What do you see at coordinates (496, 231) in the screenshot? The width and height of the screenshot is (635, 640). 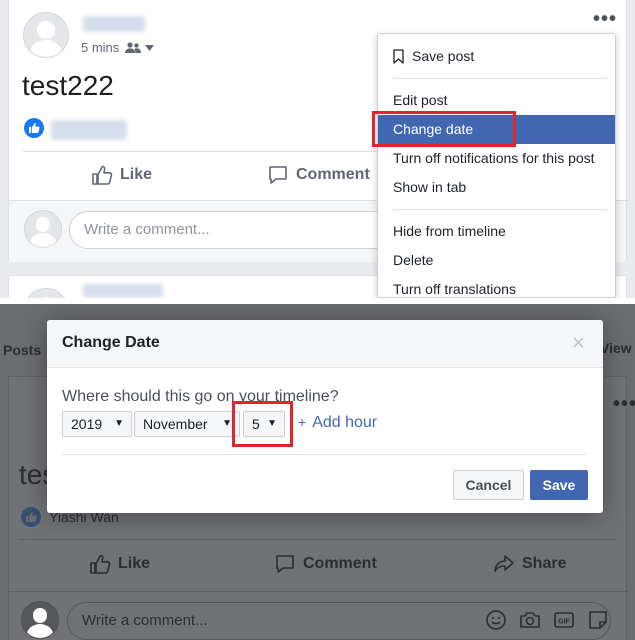 I see `menu-item-hide-from-timeline: Hide from timeline` at bounding box center [496, 231].